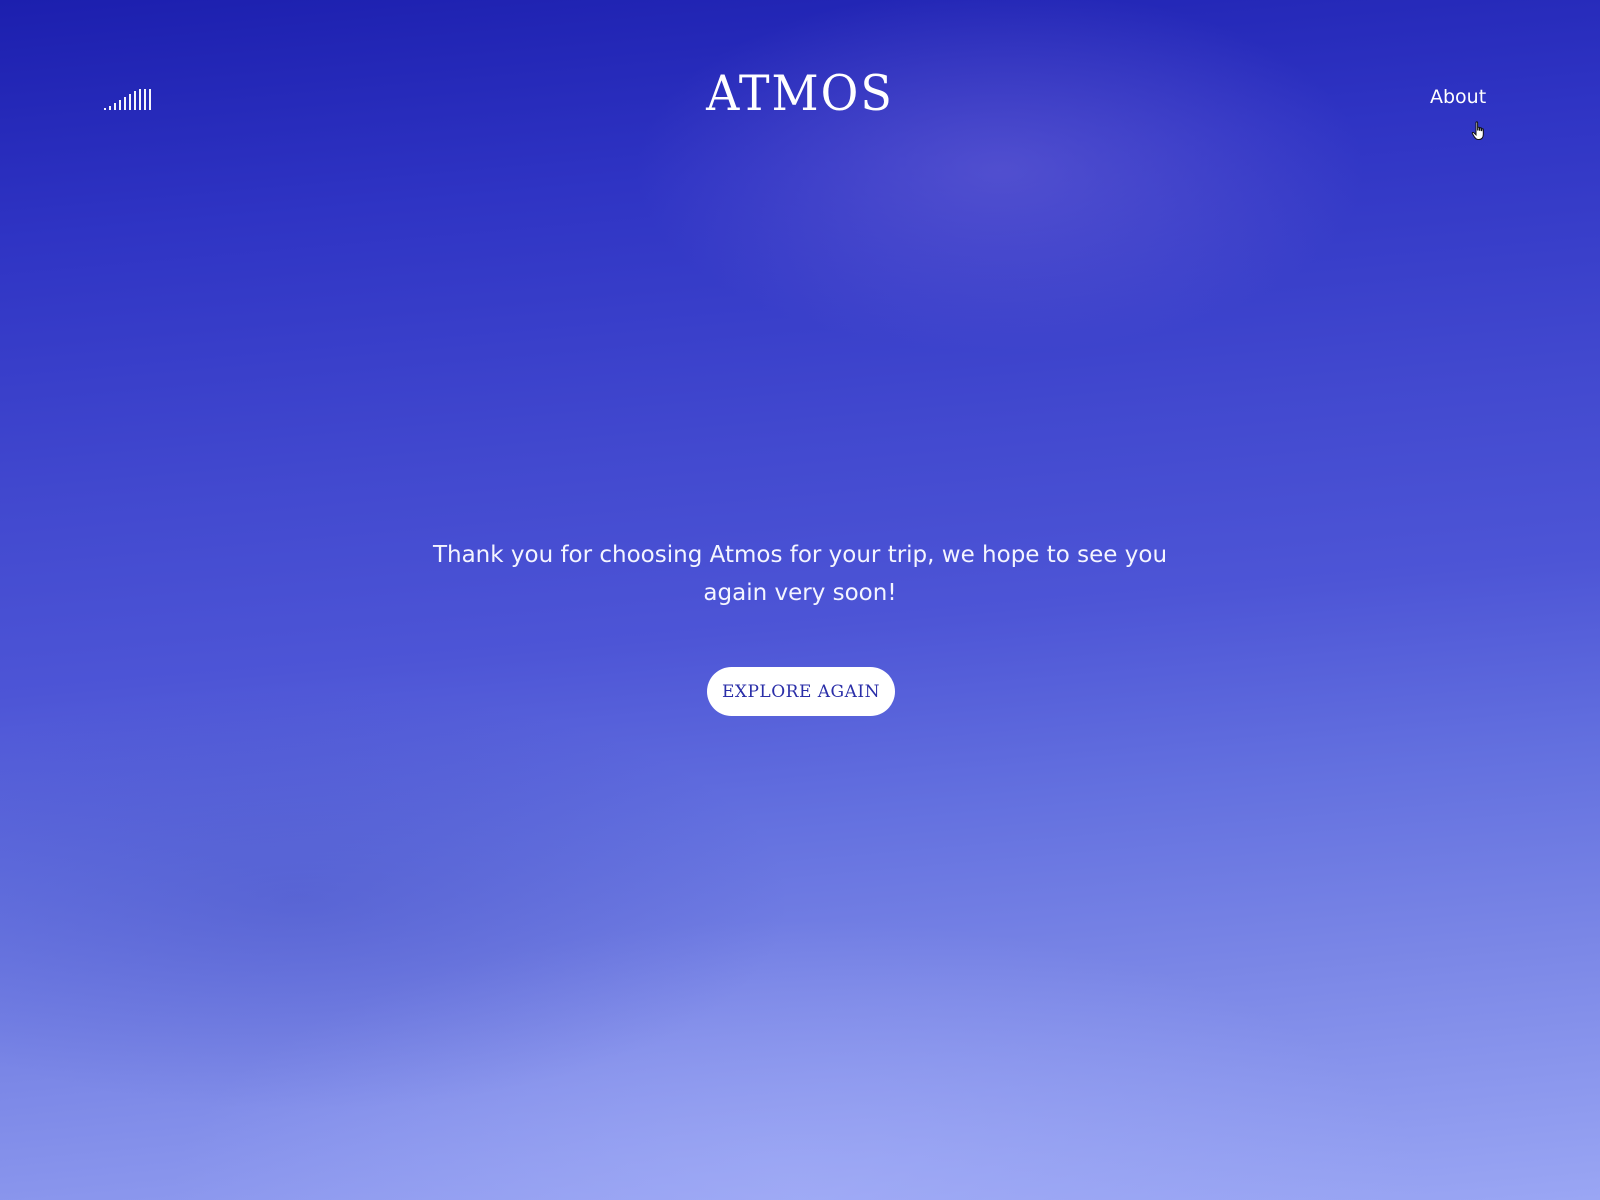 The height and width of the screenshot is (1200, 1600). I want to click on hand-cursor-icon, so click(1477, 130).